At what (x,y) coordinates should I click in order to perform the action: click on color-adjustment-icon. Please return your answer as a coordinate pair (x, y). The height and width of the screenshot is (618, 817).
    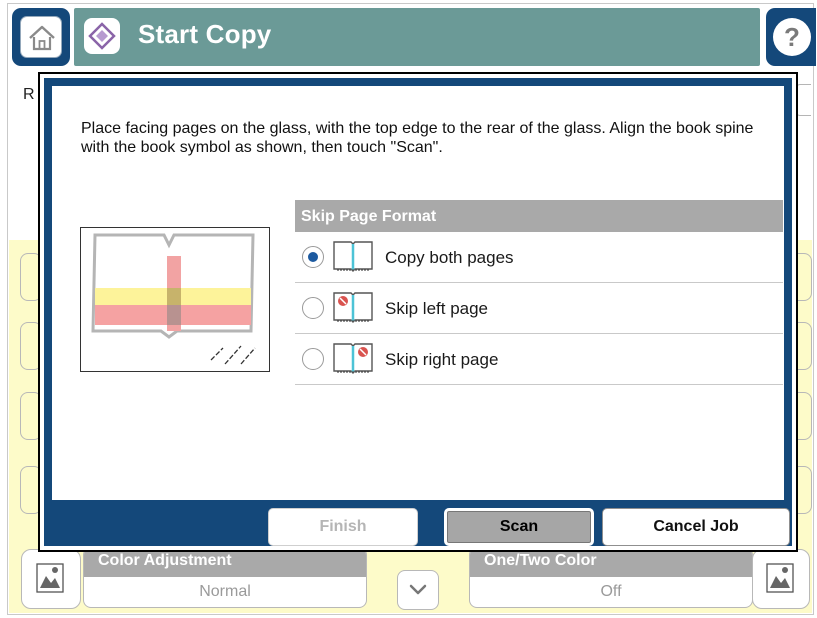
    Looking at the image, I should click on (50, 578).